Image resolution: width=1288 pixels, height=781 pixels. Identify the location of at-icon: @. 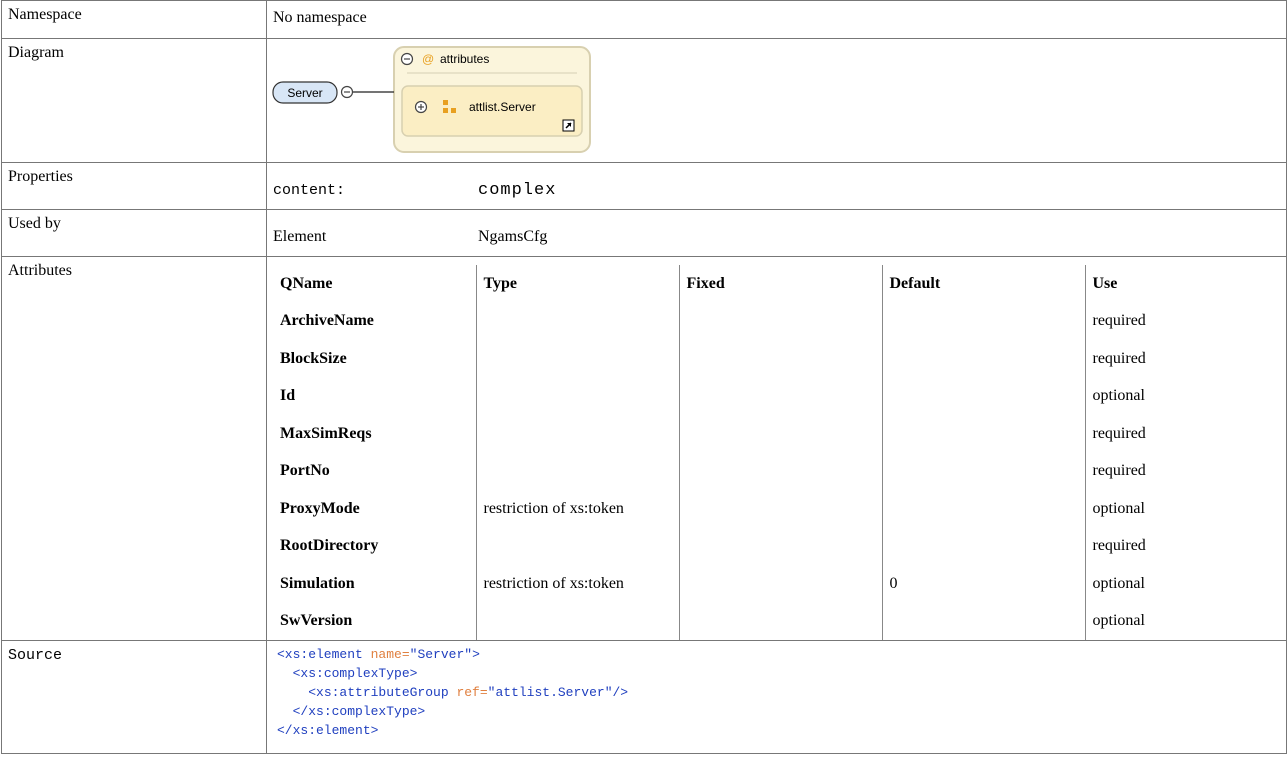
(428, 59).